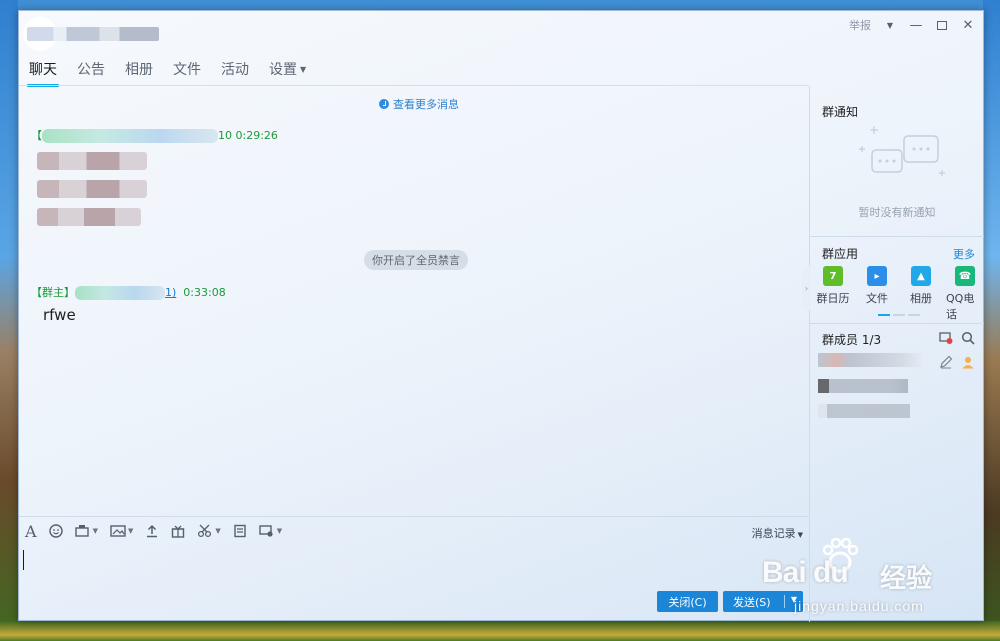  What do you see at coordinates (416, 260) in the screenshot?
I see `system-notice-badge: 你开启了全员禁言` at bounding box center [416, 260].